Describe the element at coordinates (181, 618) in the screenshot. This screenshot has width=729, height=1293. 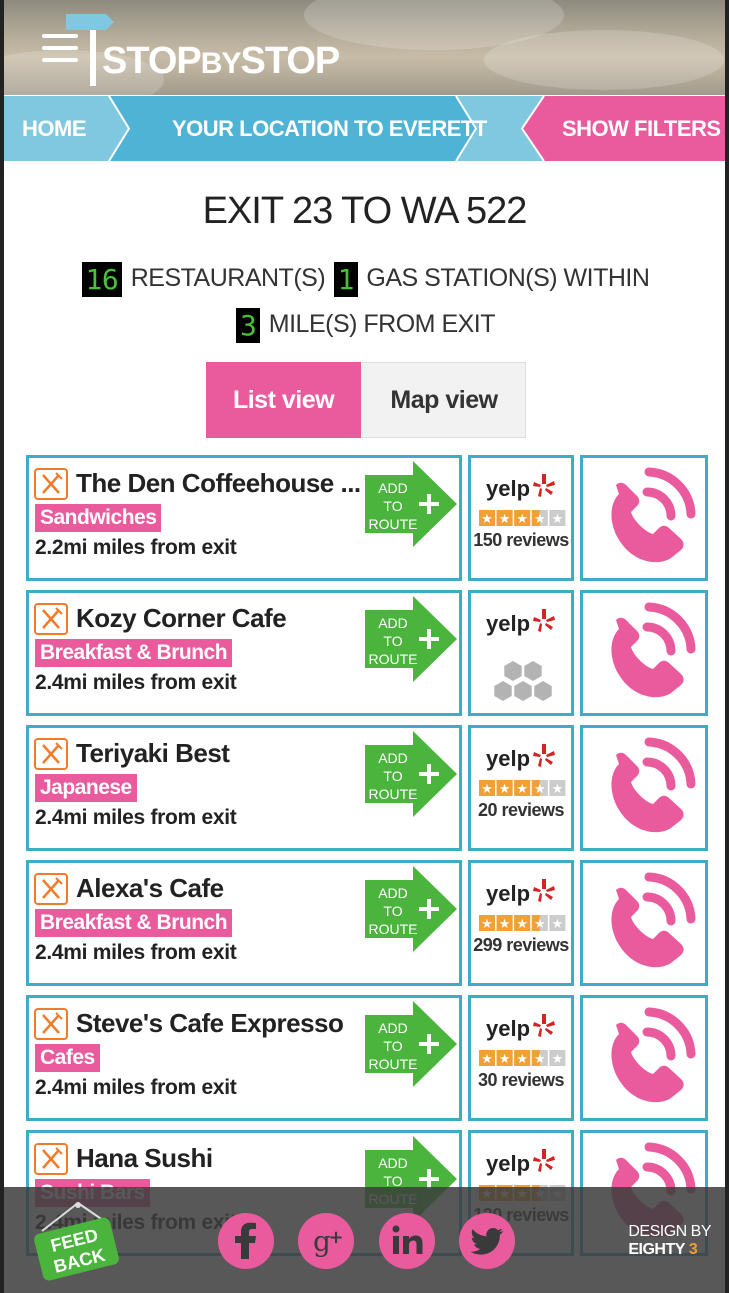
I see `restaurant-name: Kozy Corner Cafe` at that location.